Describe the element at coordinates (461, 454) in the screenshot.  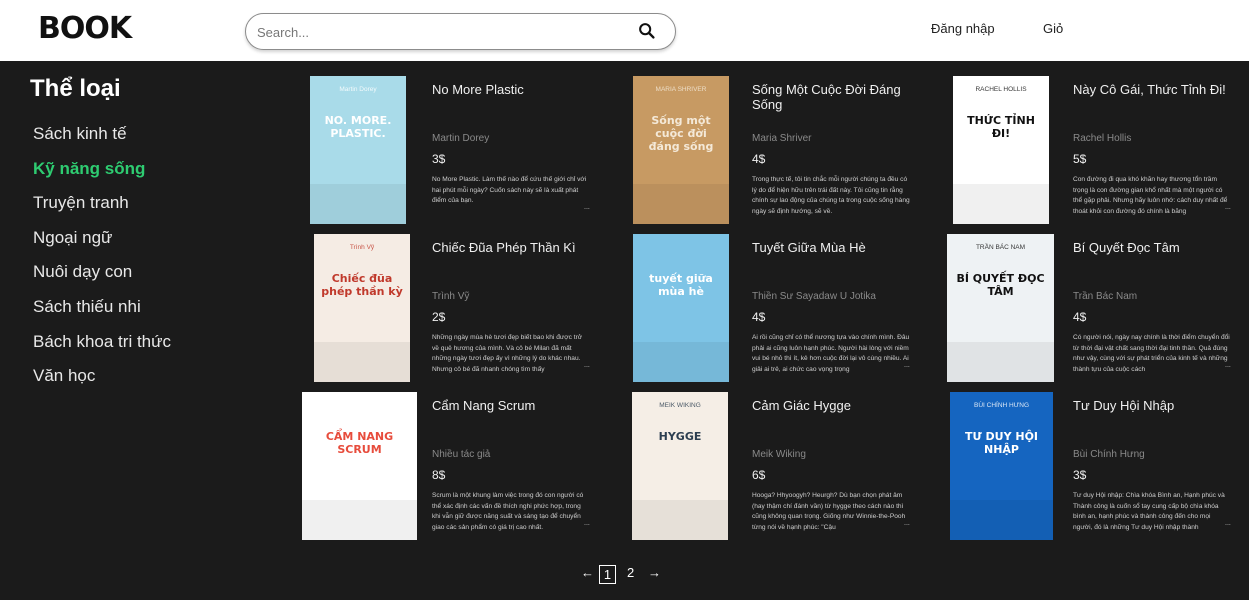
I see `book-author: Nhiều tác giả` at that location.